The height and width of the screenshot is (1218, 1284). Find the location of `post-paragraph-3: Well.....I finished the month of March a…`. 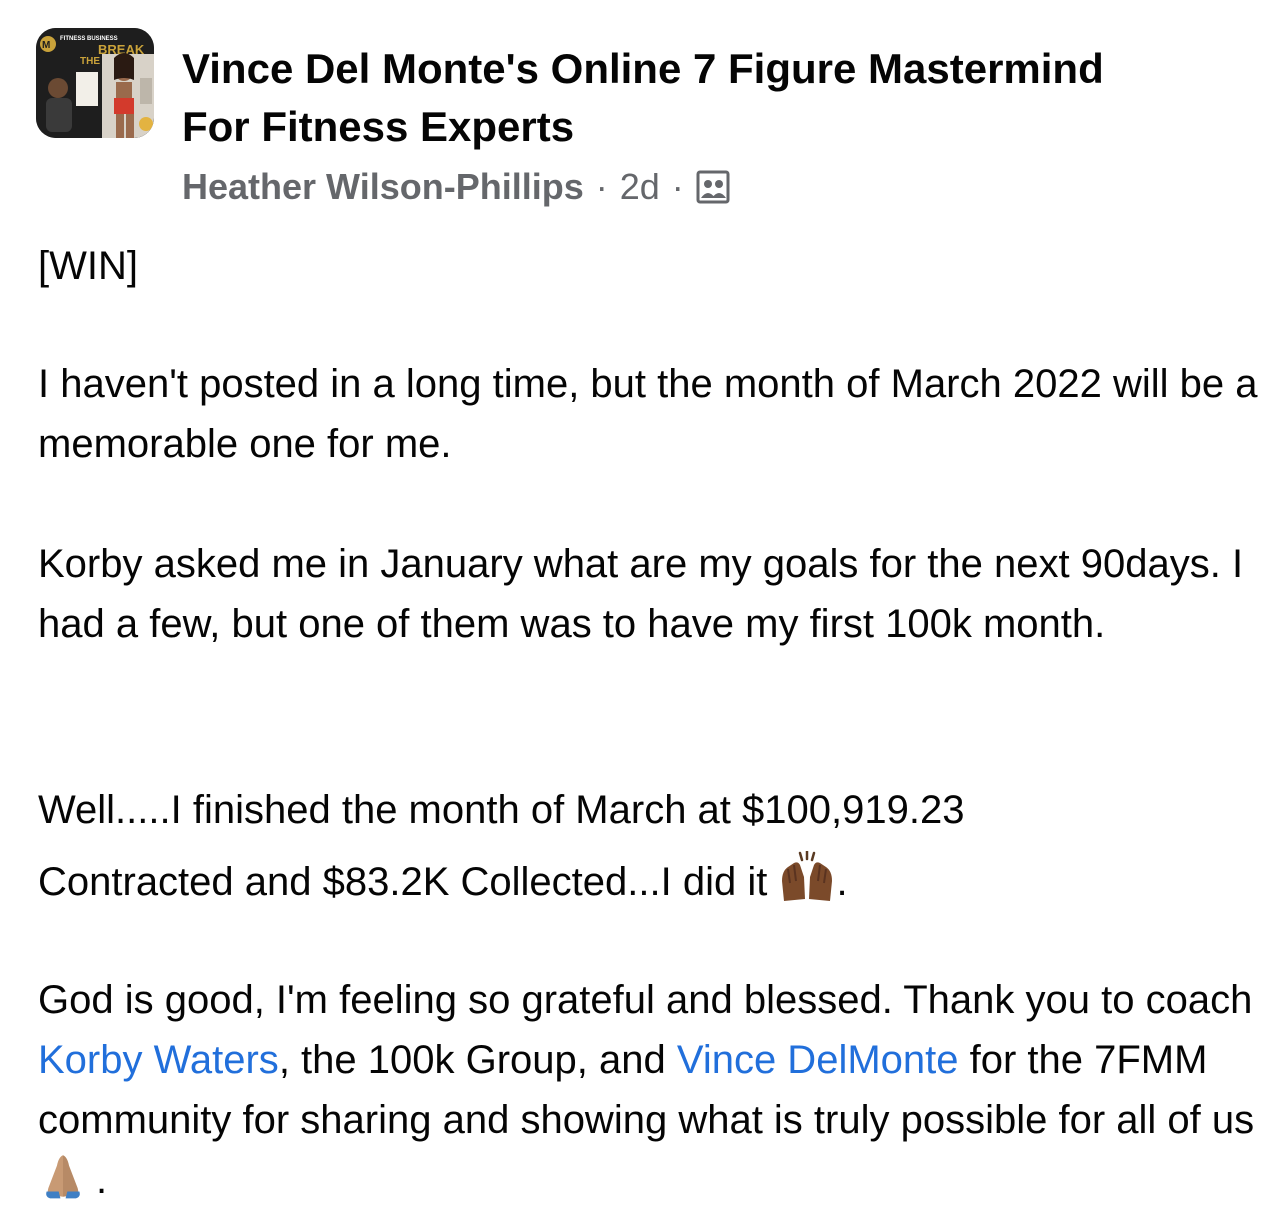

post-paragraph-3: Well.....I finished the month of March a… is located at coordinates (648, 846).